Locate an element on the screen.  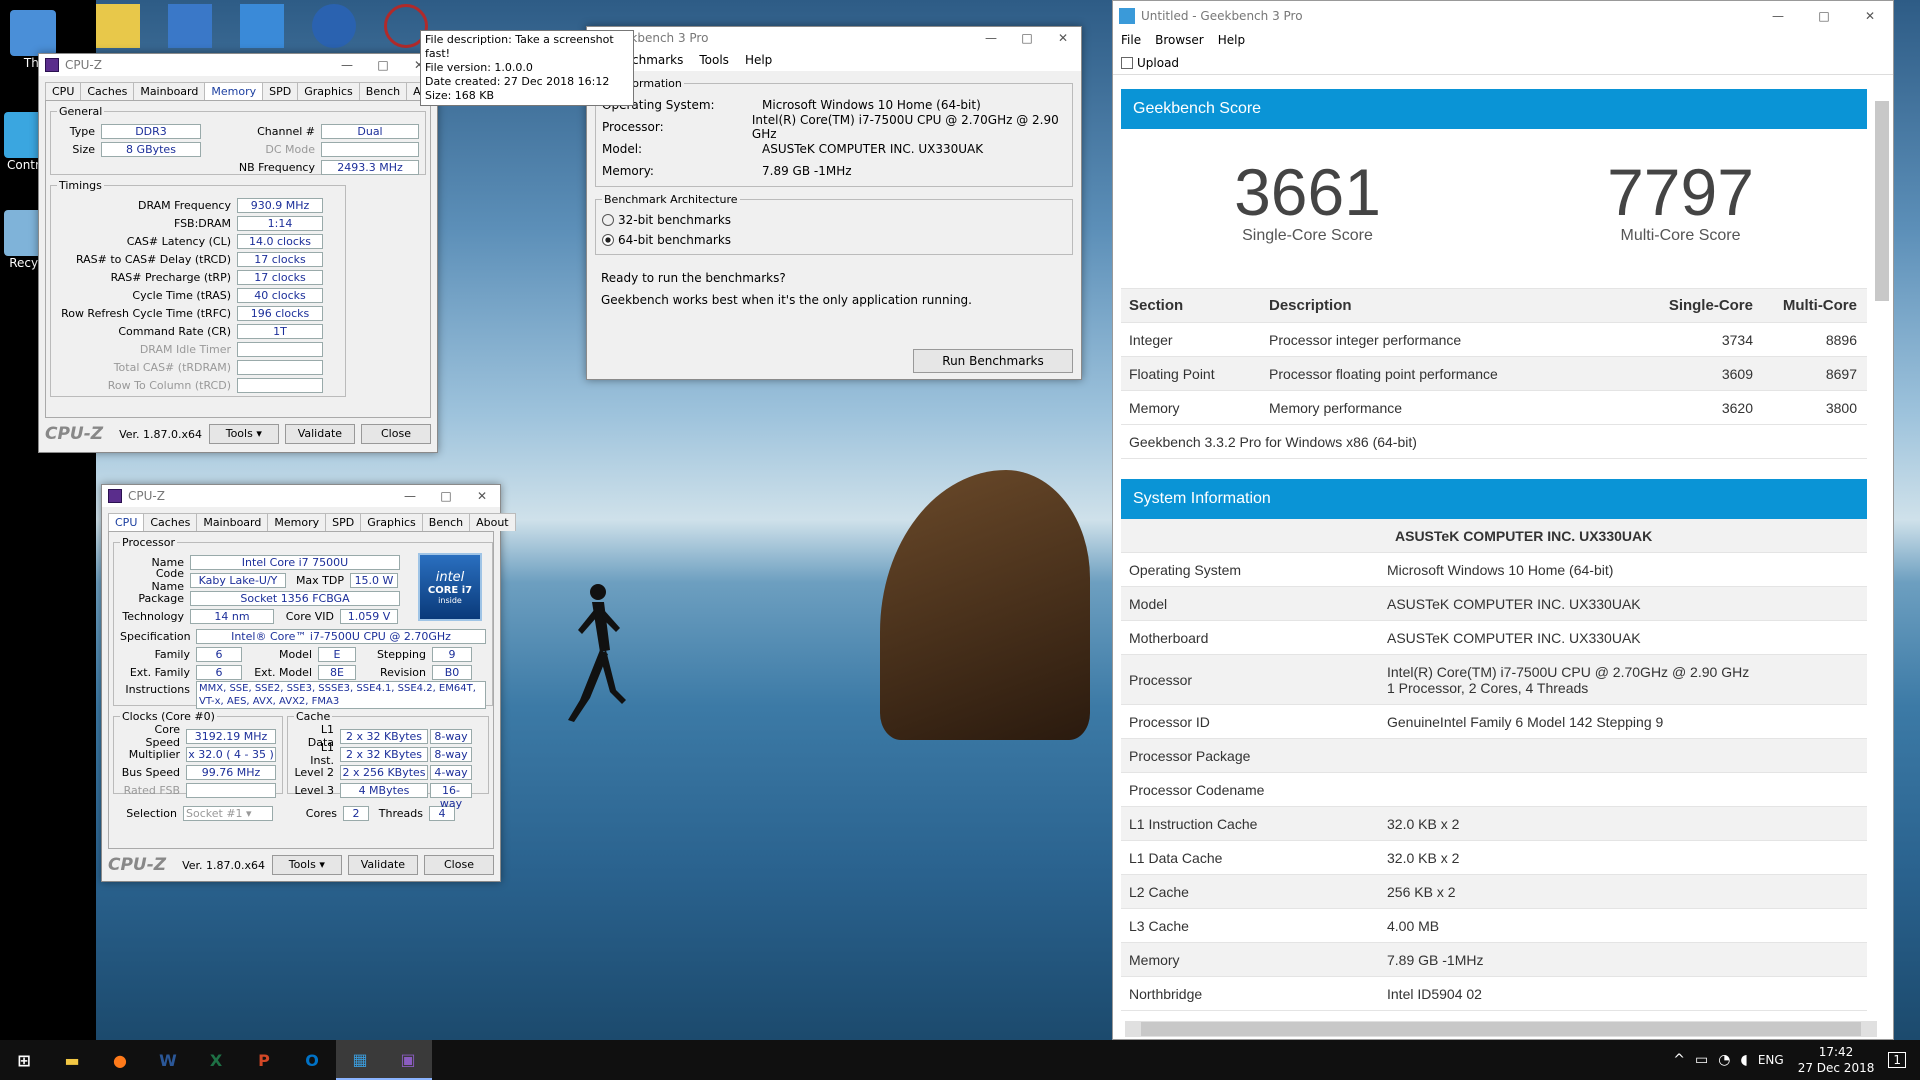
sys-value: ASUSTeK COMPUTER INC. UX330UAK is located at coordinates (1514, 637).